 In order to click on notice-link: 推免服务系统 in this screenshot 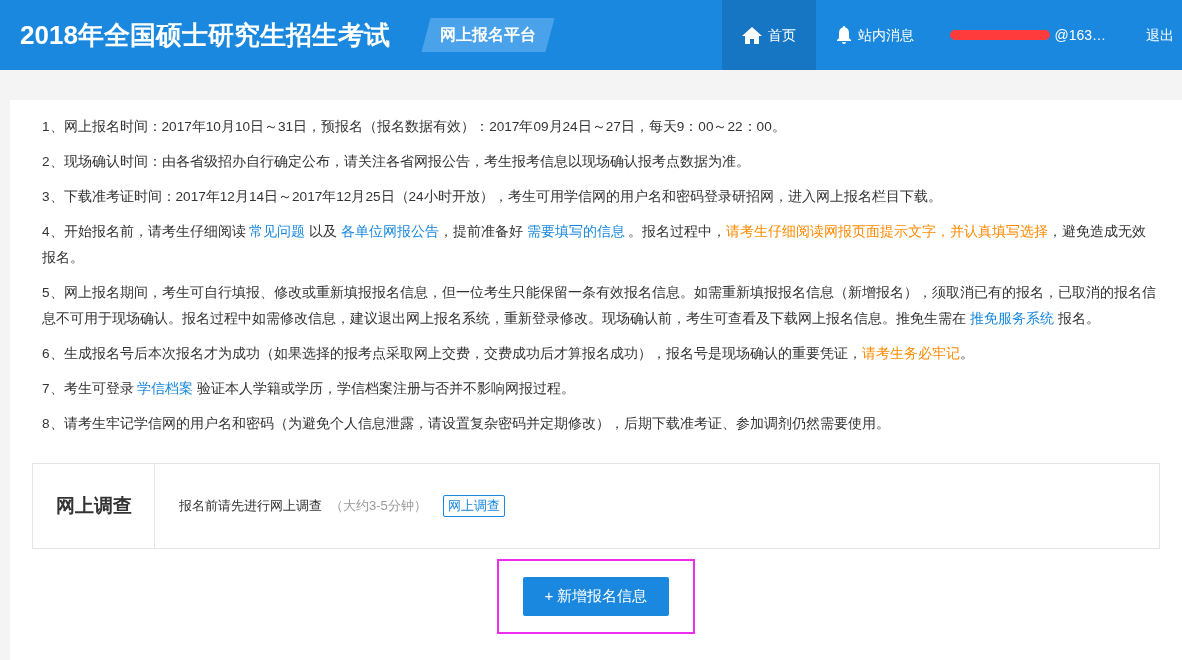, I will do `click(1011, 318)`.